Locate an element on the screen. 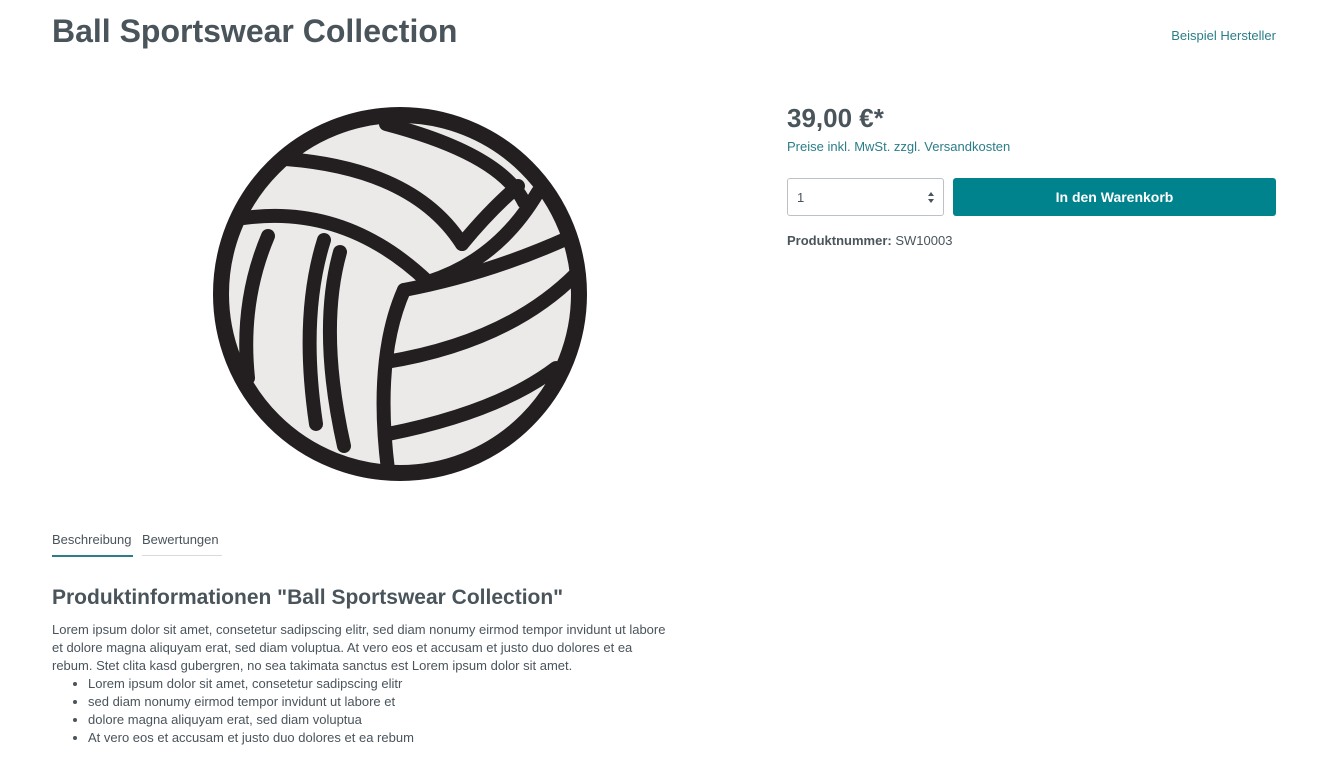 Image resolution: width=1317 pixels, height=780 pixels. buy-widget: 1 In den Warenkorb is located at coordinates (1031, 197).